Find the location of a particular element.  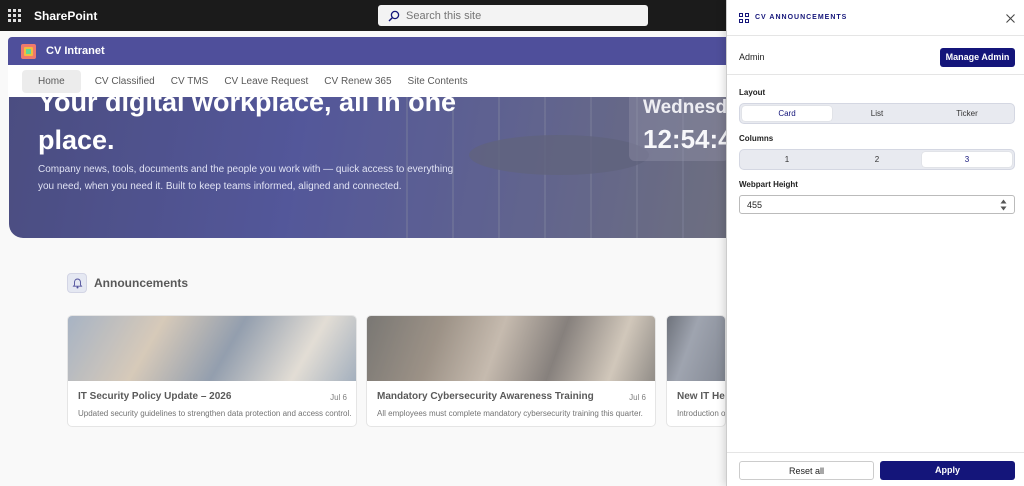

app-title: SharePoint is located at coordinates (65, 16).